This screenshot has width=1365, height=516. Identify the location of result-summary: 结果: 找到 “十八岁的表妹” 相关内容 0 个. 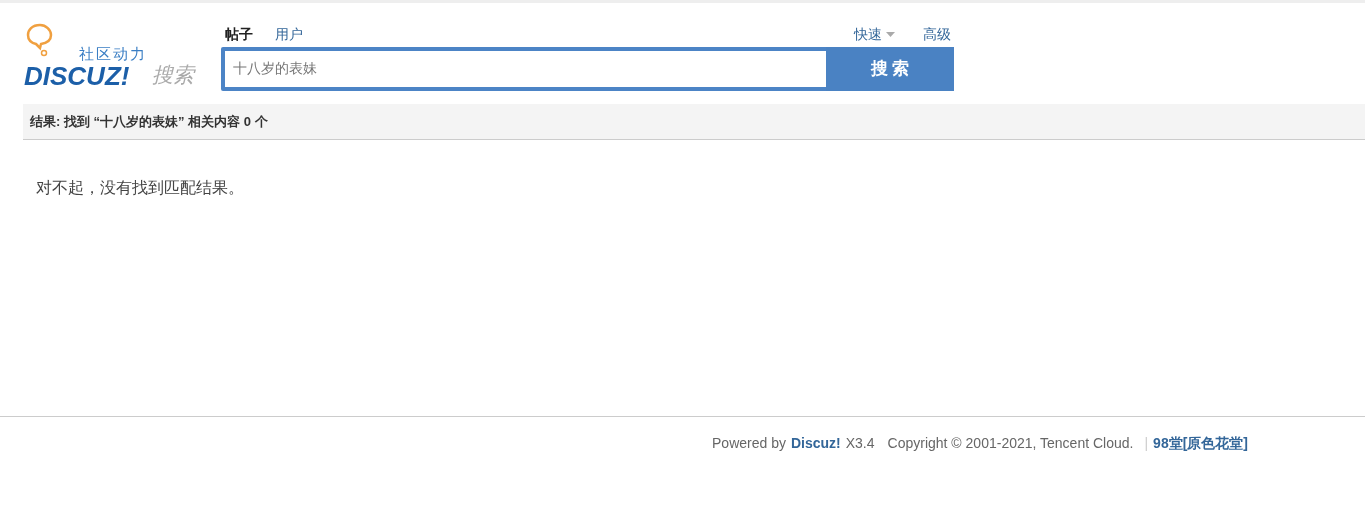
(149, 121).